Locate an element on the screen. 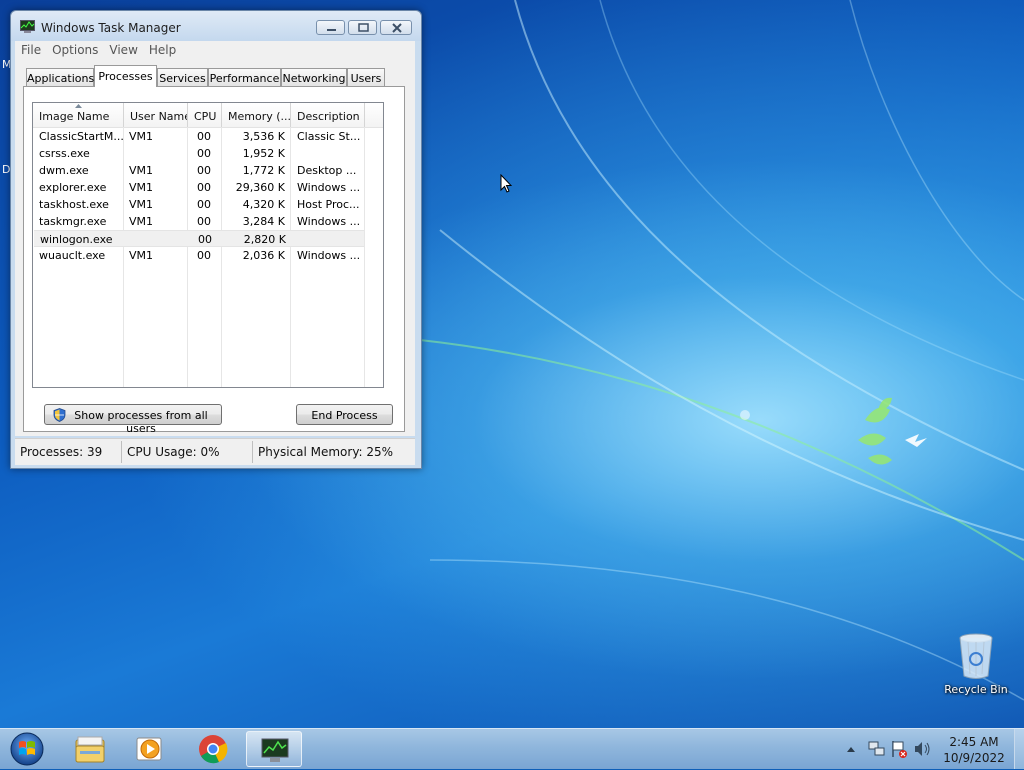 The image size is (1024, 770). process-row: csrss.exe 00 1,952 K is located at coordinates (208, 153).